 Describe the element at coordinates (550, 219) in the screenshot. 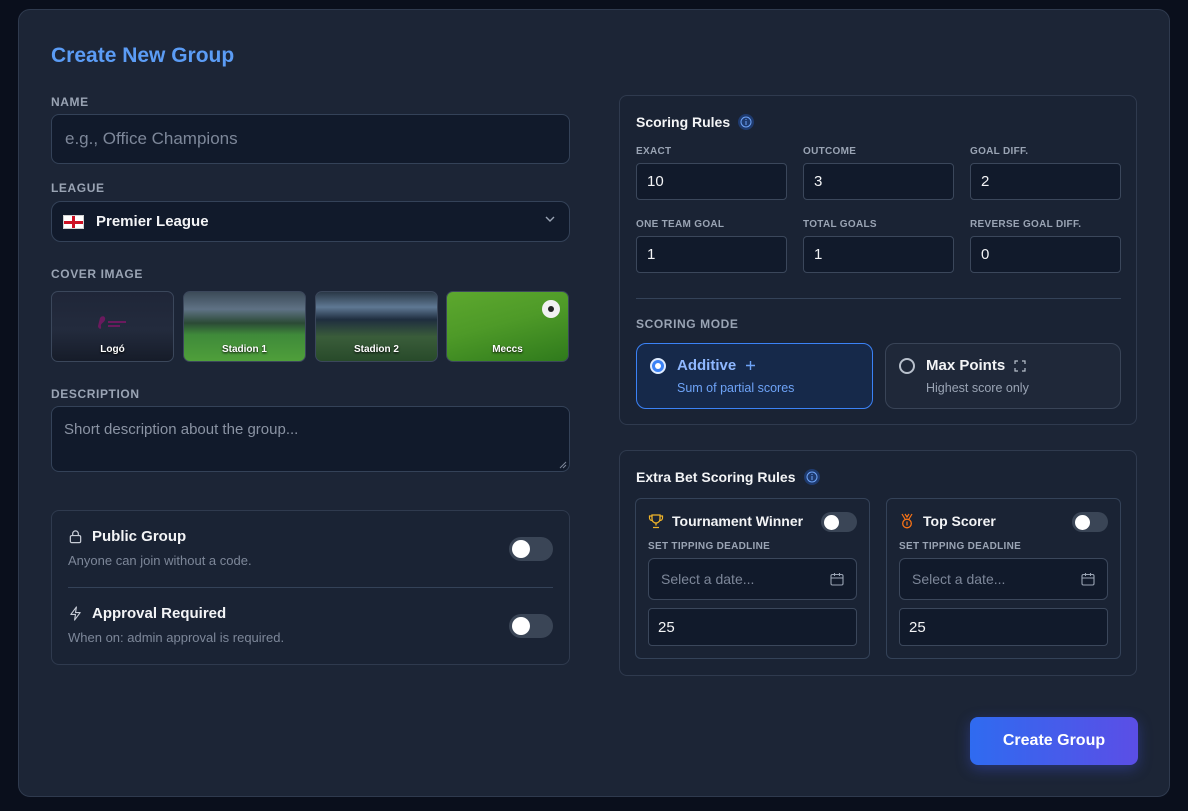

I see `chevron-down-icon` at that location.